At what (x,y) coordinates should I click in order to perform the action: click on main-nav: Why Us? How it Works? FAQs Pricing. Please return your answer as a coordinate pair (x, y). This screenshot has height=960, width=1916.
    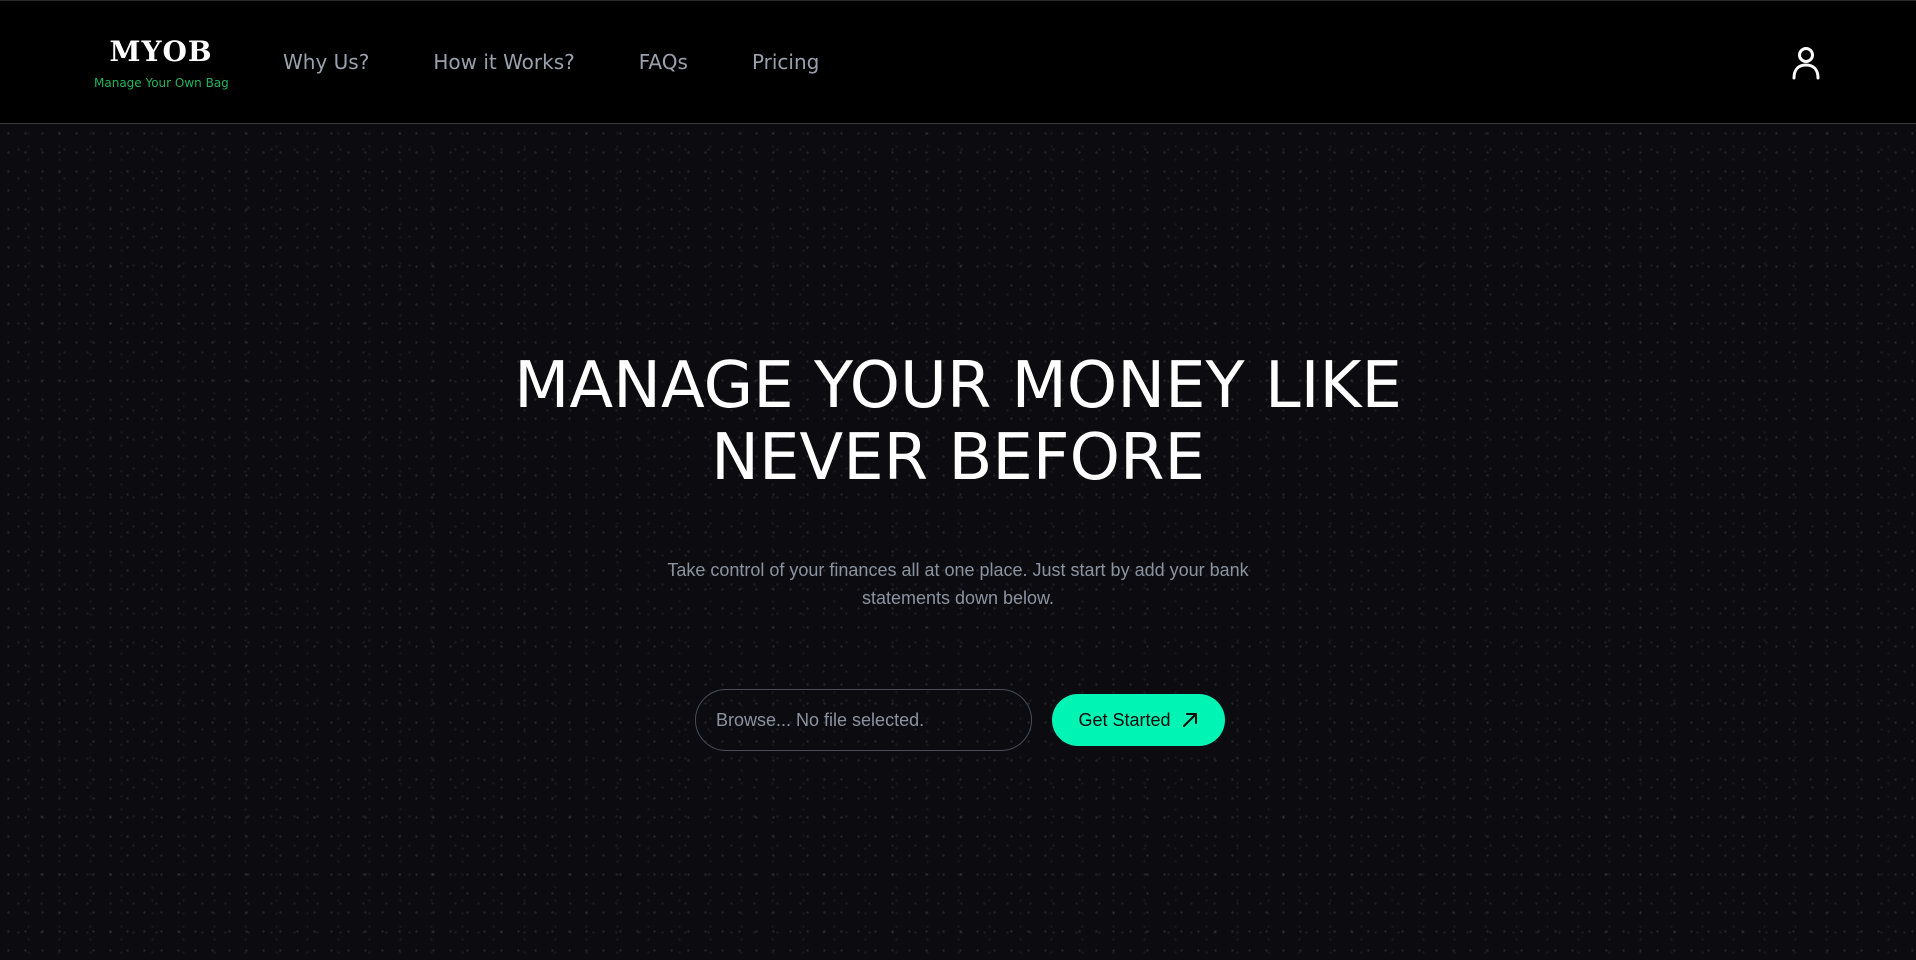
    Looking at the image, I should click on (551, 62).